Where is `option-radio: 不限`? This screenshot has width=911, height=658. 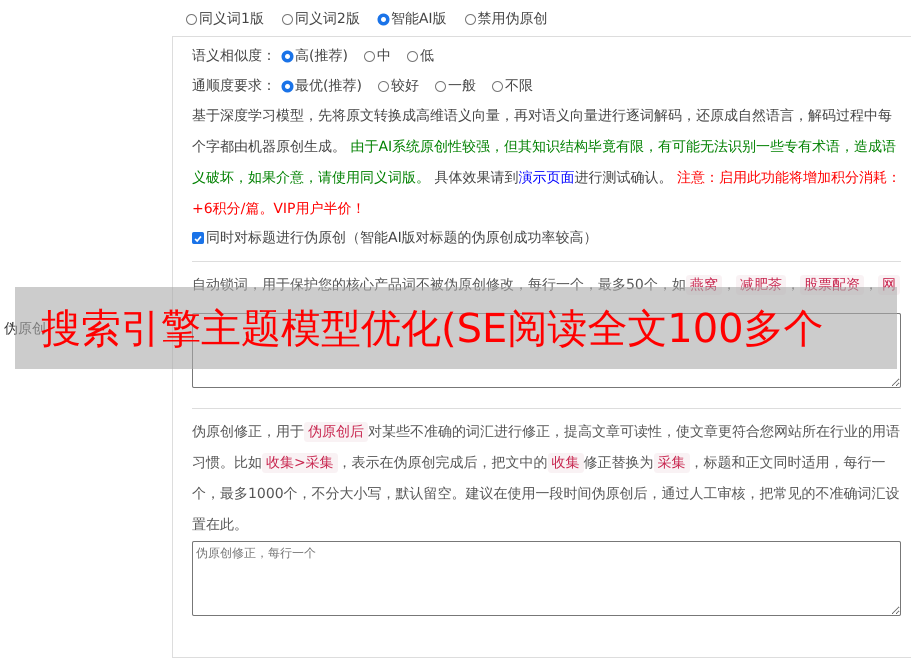
option-radio: 不限 is located at coordinates (512, 86).